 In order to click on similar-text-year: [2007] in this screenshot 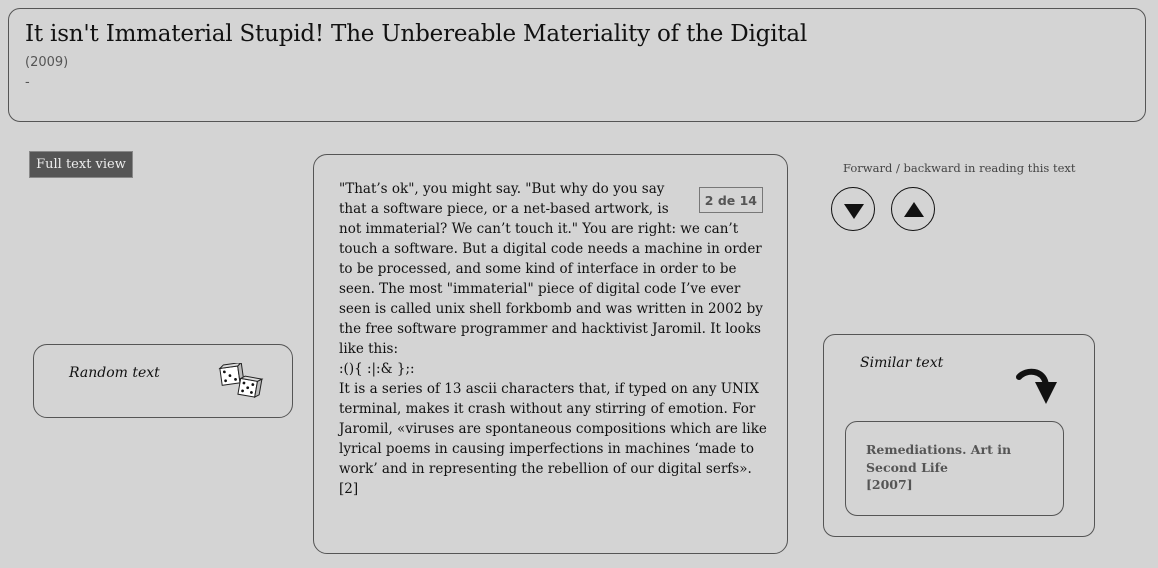, I will do `click(889, 484)`.